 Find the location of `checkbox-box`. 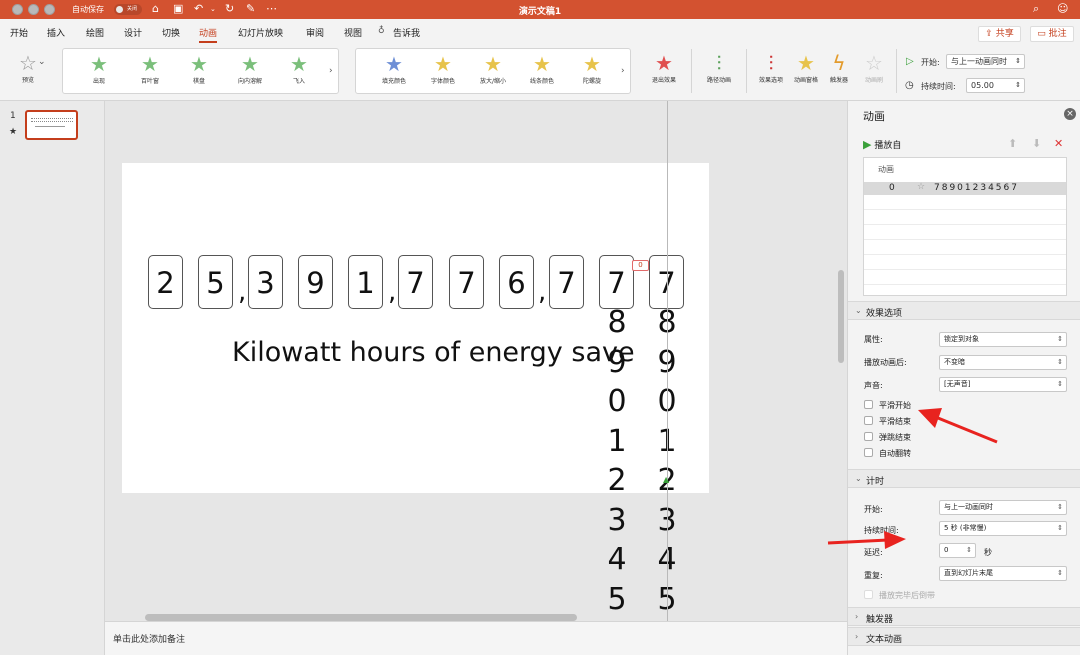

checkbox-box is located at coordinates (868, 420).